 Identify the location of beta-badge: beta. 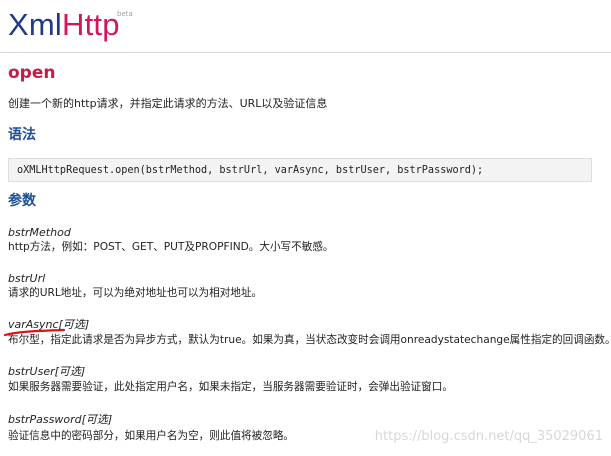
(125, 14).